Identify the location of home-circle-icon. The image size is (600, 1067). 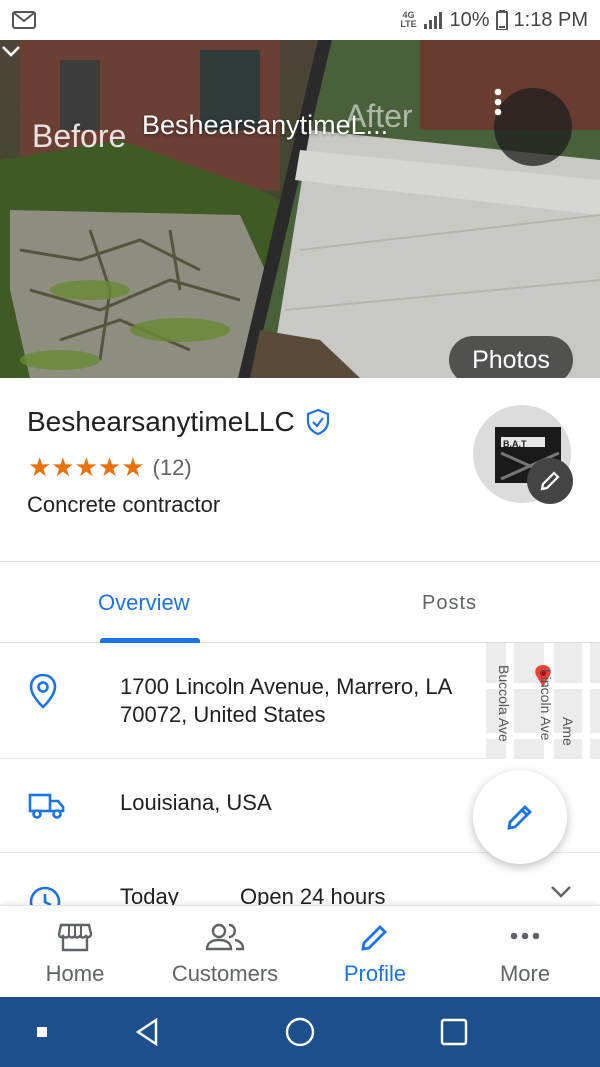
(300, 1032).